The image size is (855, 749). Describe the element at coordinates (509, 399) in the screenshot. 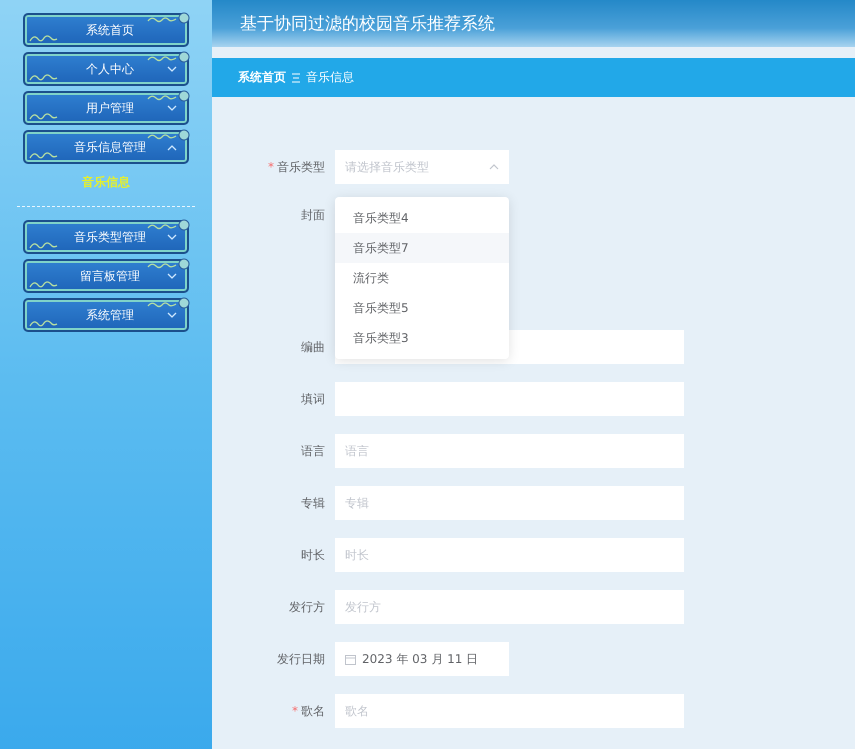

I see `text-input-field` at that location.